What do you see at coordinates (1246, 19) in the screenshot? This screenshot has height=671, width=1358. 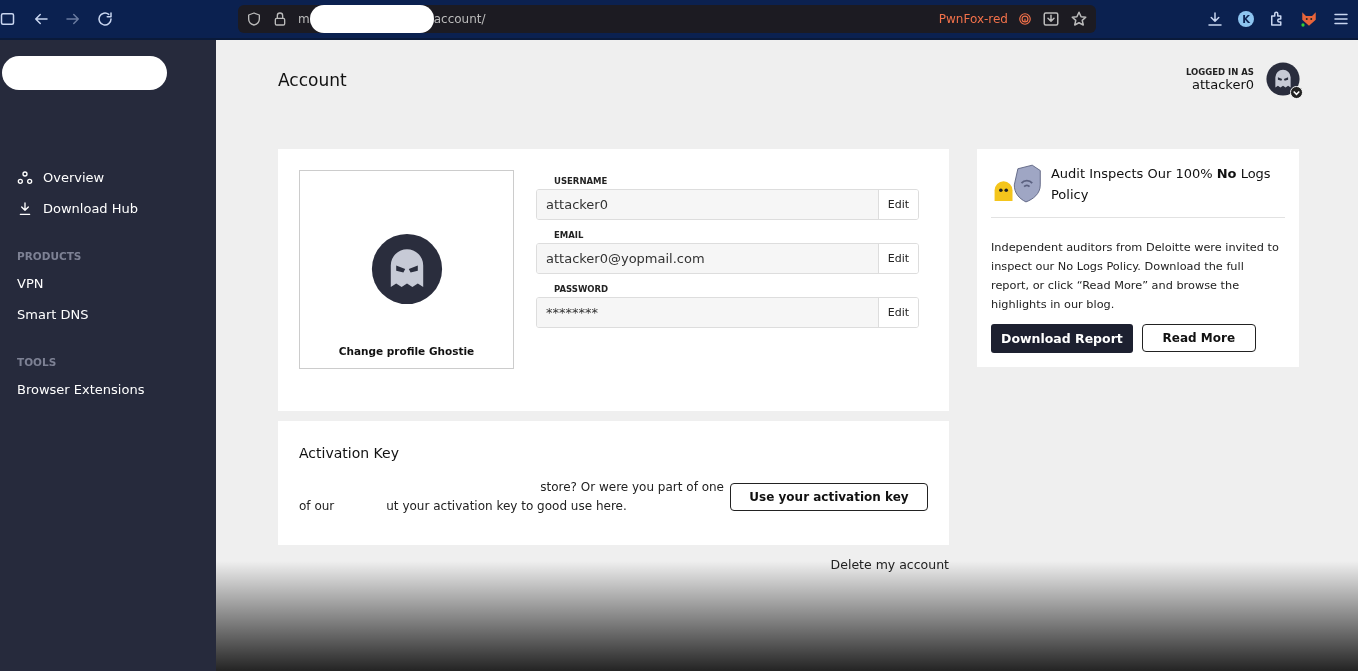 I see `profile-avatar: K` at bounding box center [1246, 19].